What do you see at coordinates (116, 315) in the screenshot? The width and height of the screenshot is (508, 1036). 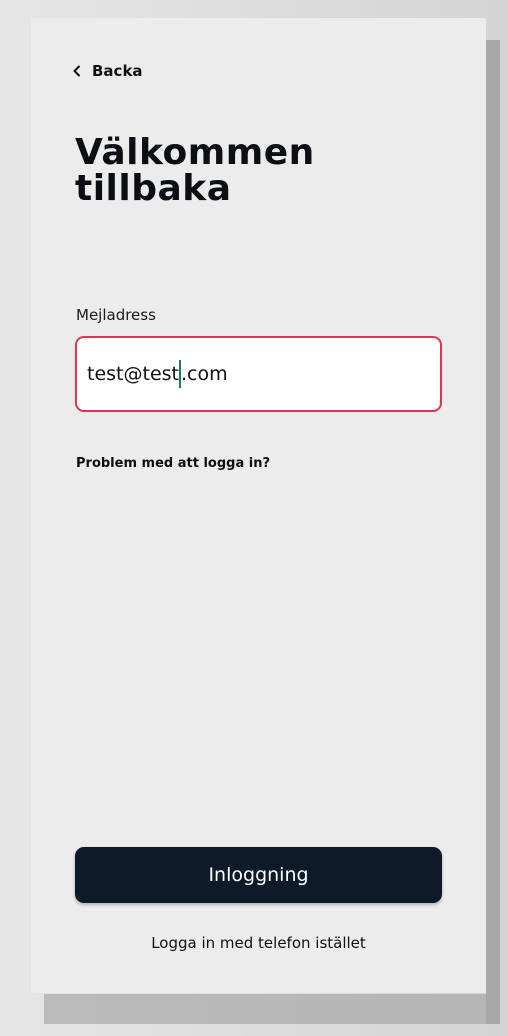 I see `email-label: Mejladress` at bounding box center [116, 315].